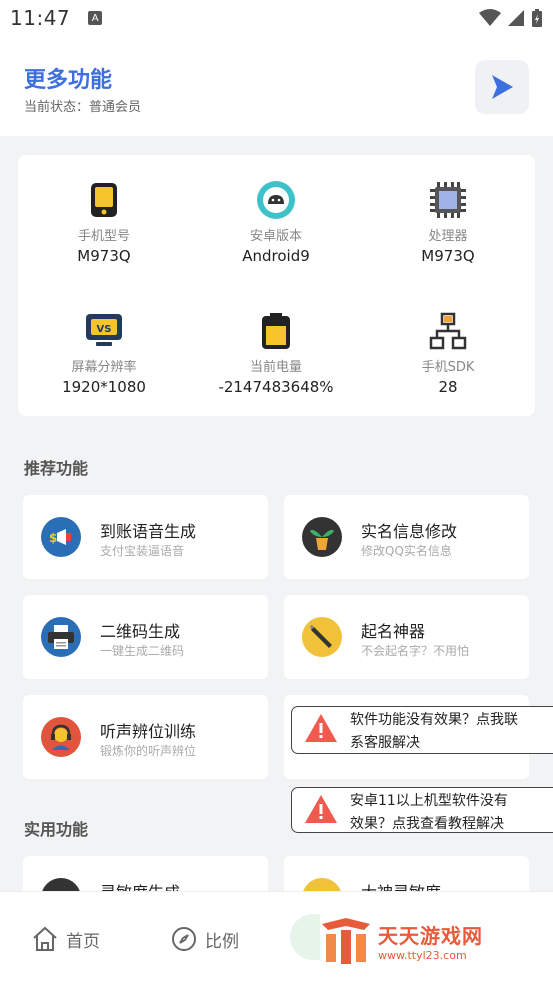 This screenshot has height=984, width=553. Describe the element at coordinates (184, 939) in the screenshot. I see `compass-icon` at that location.